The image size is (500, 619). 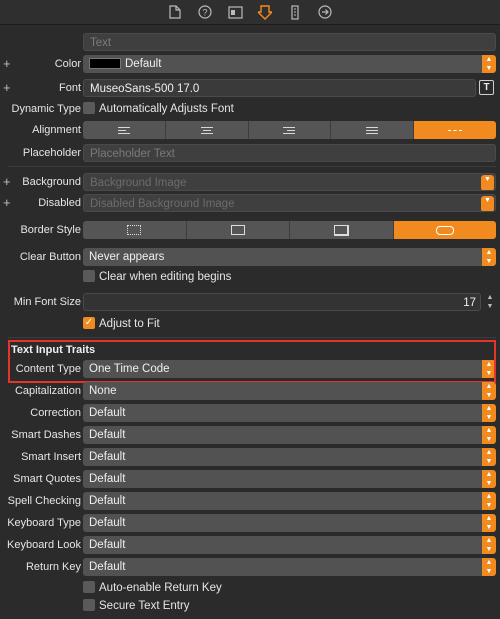 I want to click on capitalization-row: Capitalization None ▲ ▼, so click(x=250, y=391).